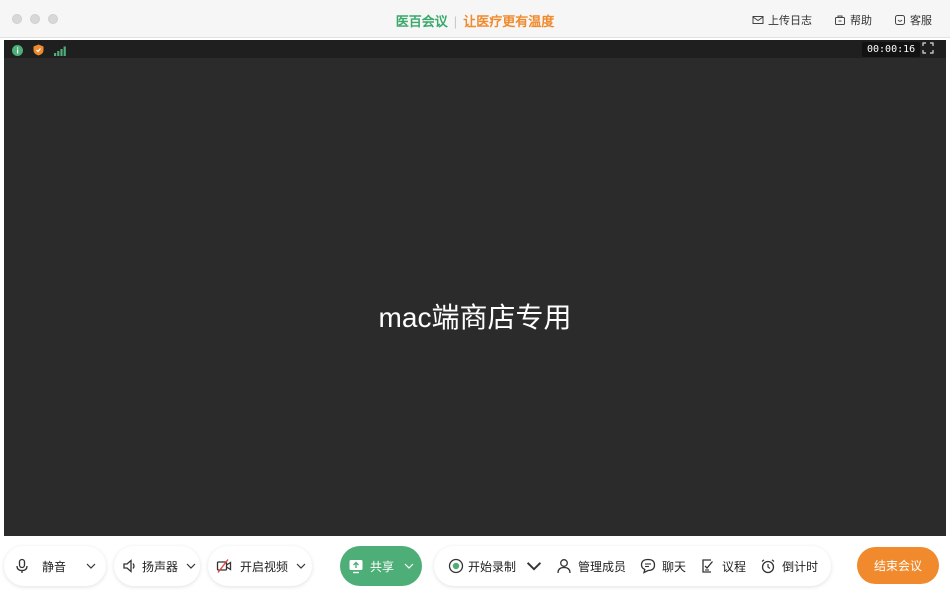 The image size is (950, 594). I want to click on end-meeting-button: 结束会议, so click(898, 565).